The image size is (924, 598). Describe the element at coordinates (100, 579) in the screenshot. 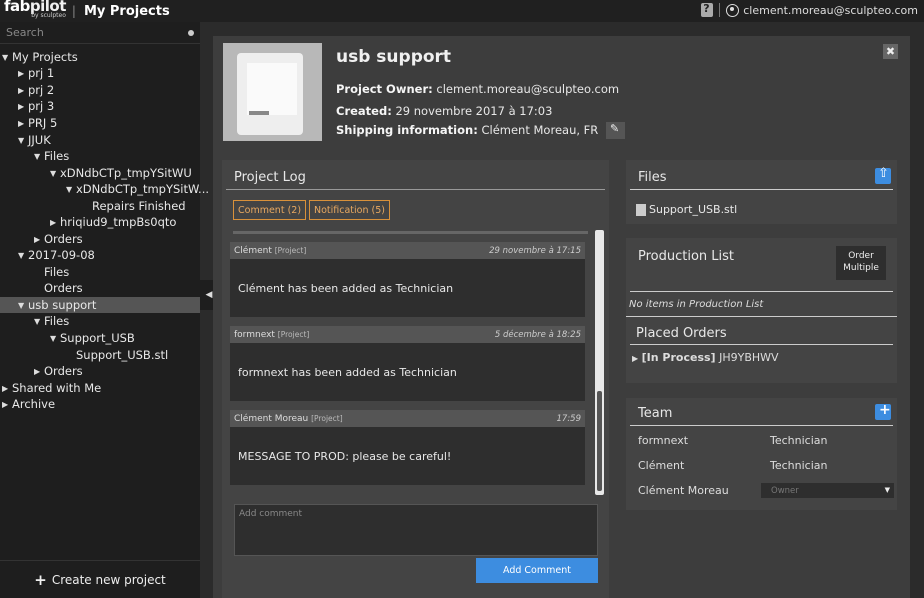

I see `create-project-button: + Create new project` at that location.